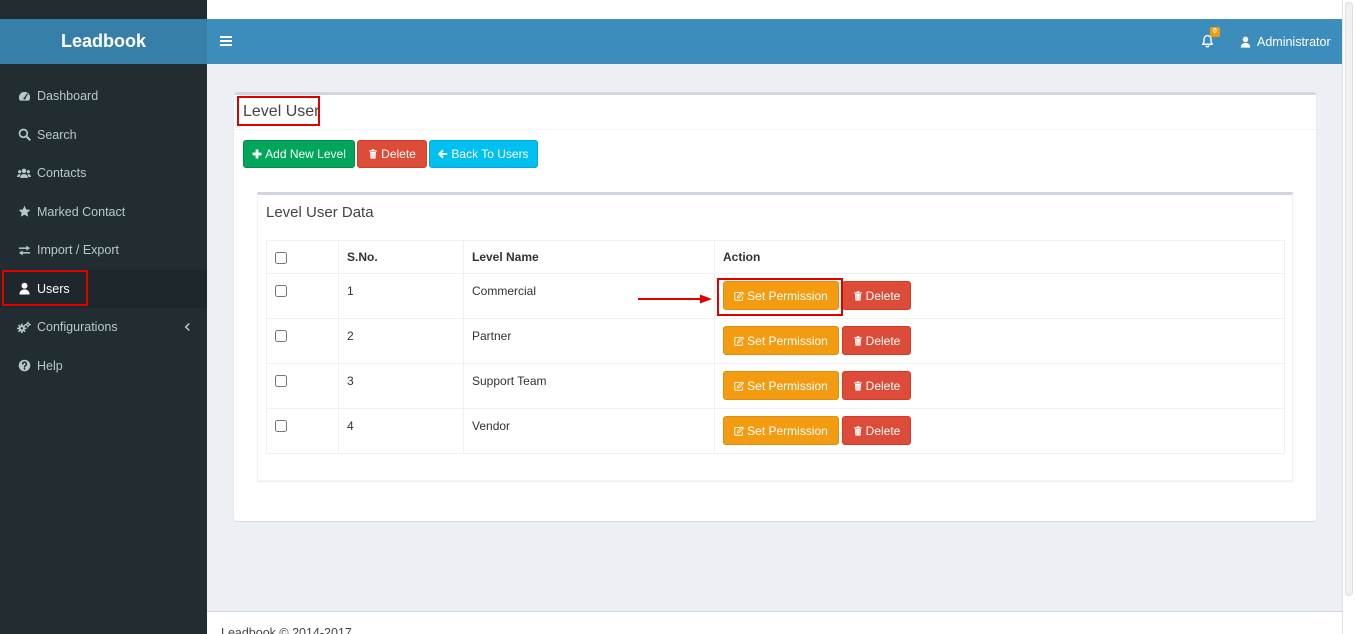 The image size is (1355, 634). What do you see at coordinates (490, 154) in the screenshot?
I see `back-to-users-label: Back To Users` at bounding box center [490, 154].